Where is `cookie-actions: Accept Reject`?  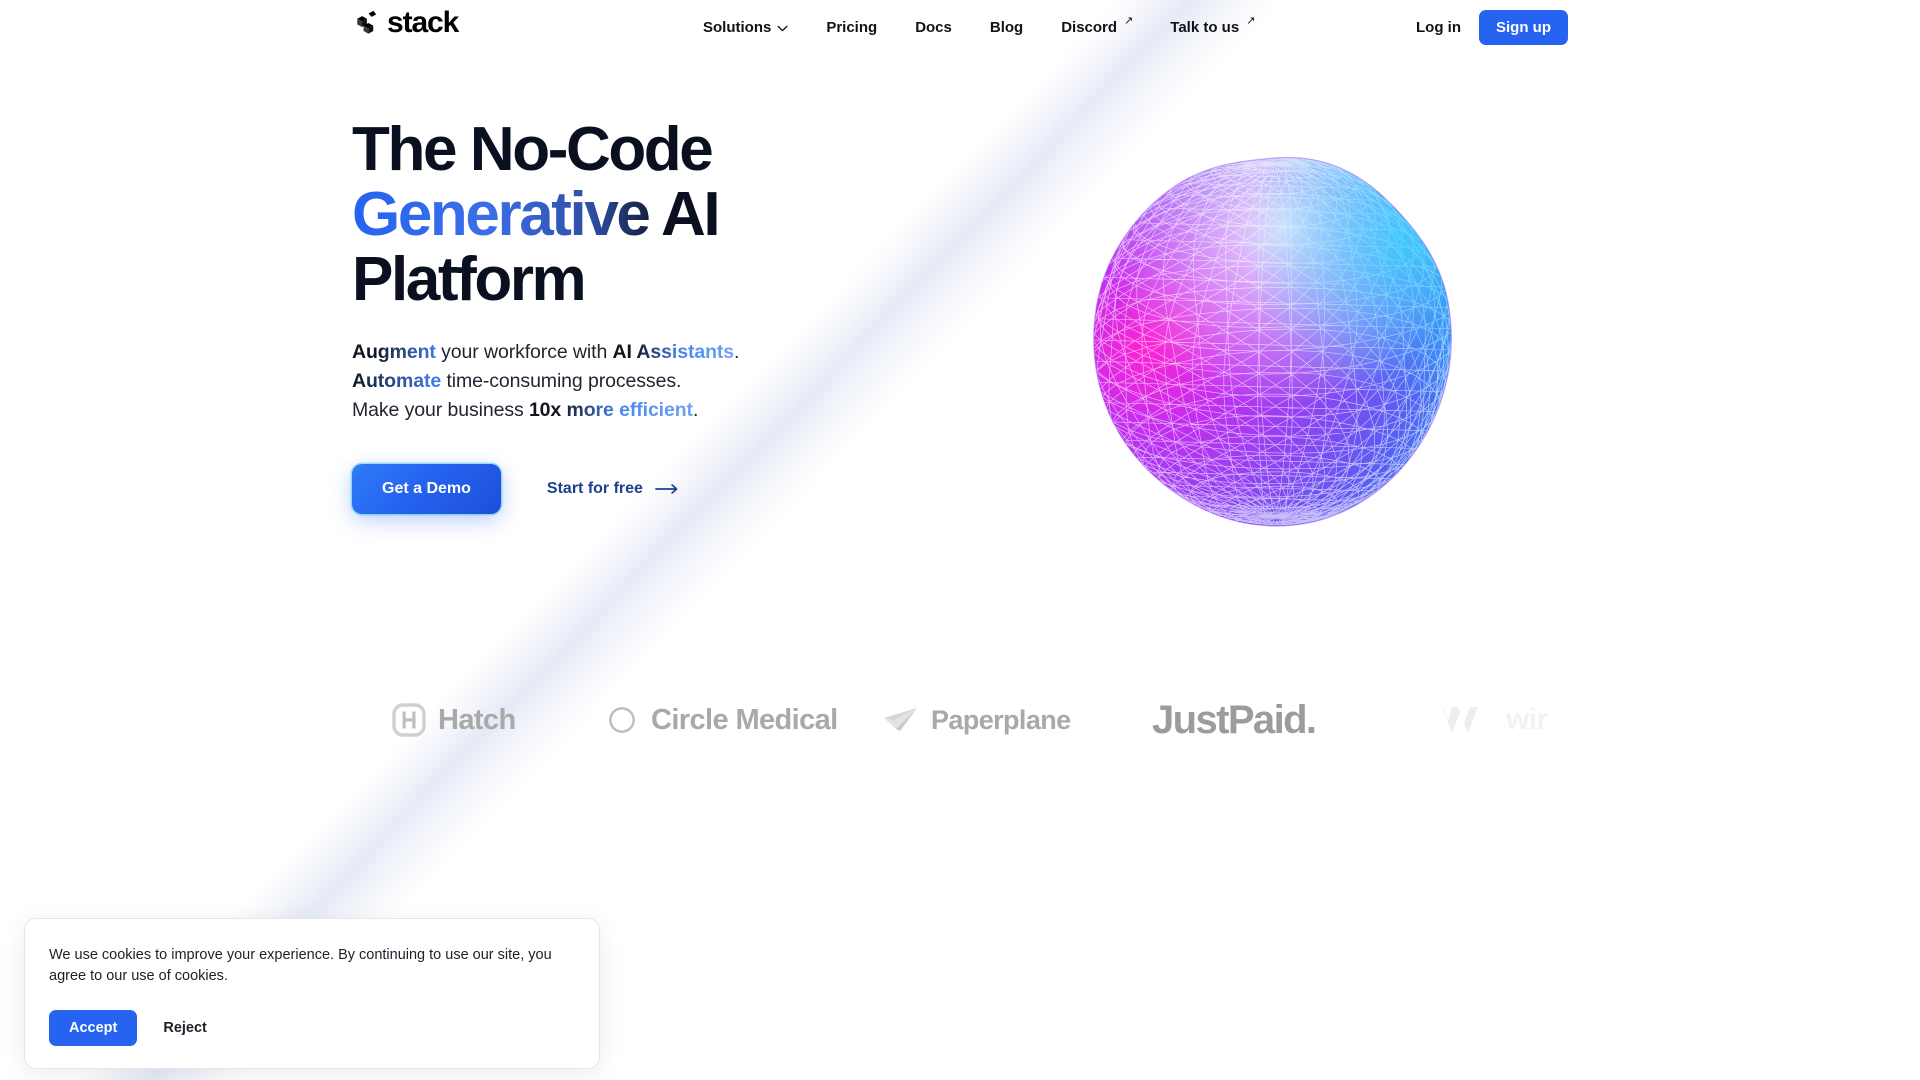
cookie-actions: Accept Reject is located at coordinates (312, 1027).